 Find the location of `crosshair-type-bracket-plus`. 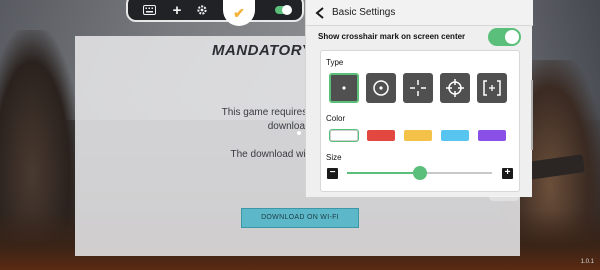

crosshair-type-bracket-plus is located at coordinates (492, 88).